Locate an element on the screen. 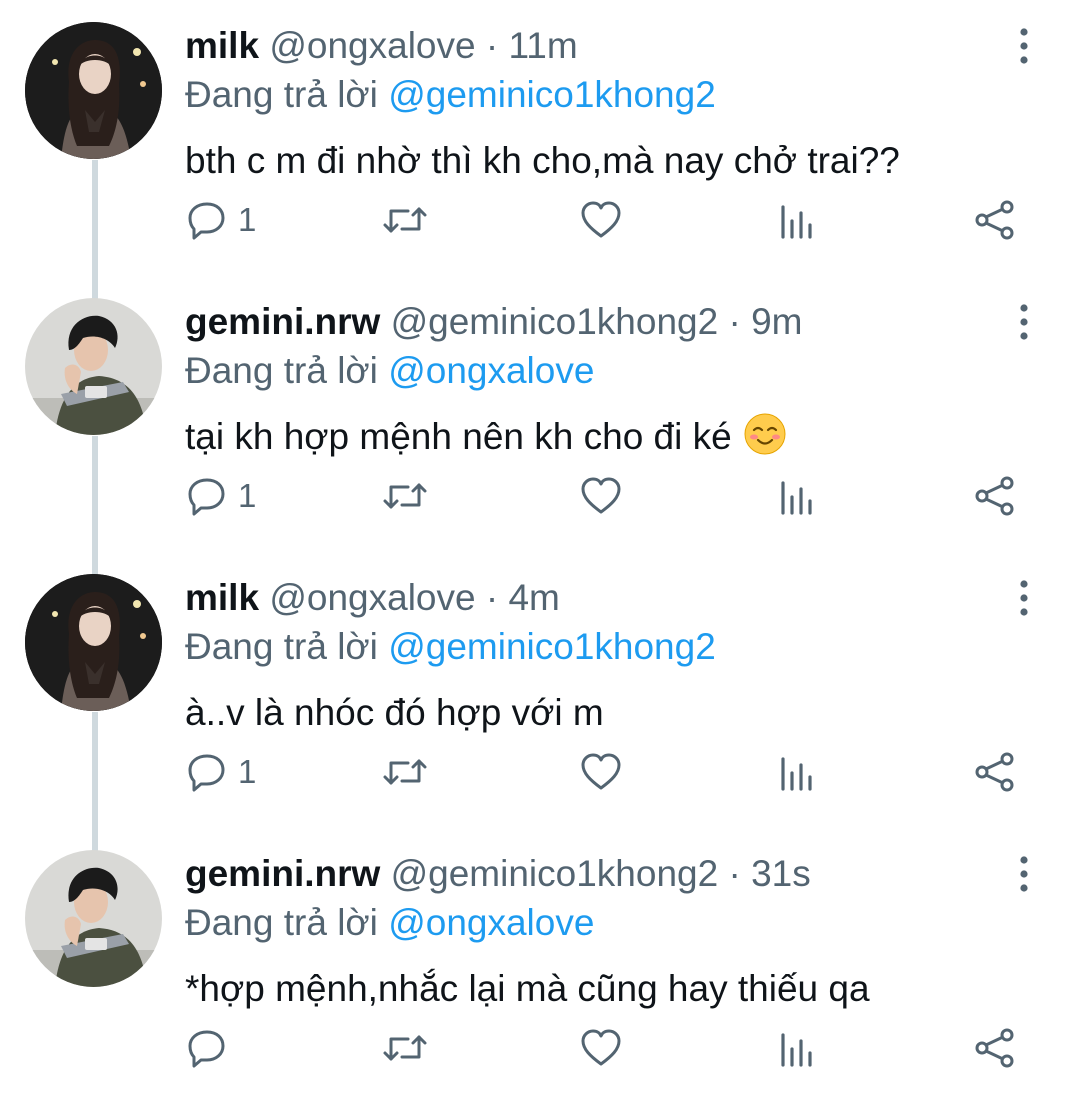  tweet-header: gemini.nrw @geminico1khong2 · 31s is located at coordinates (498, 874).